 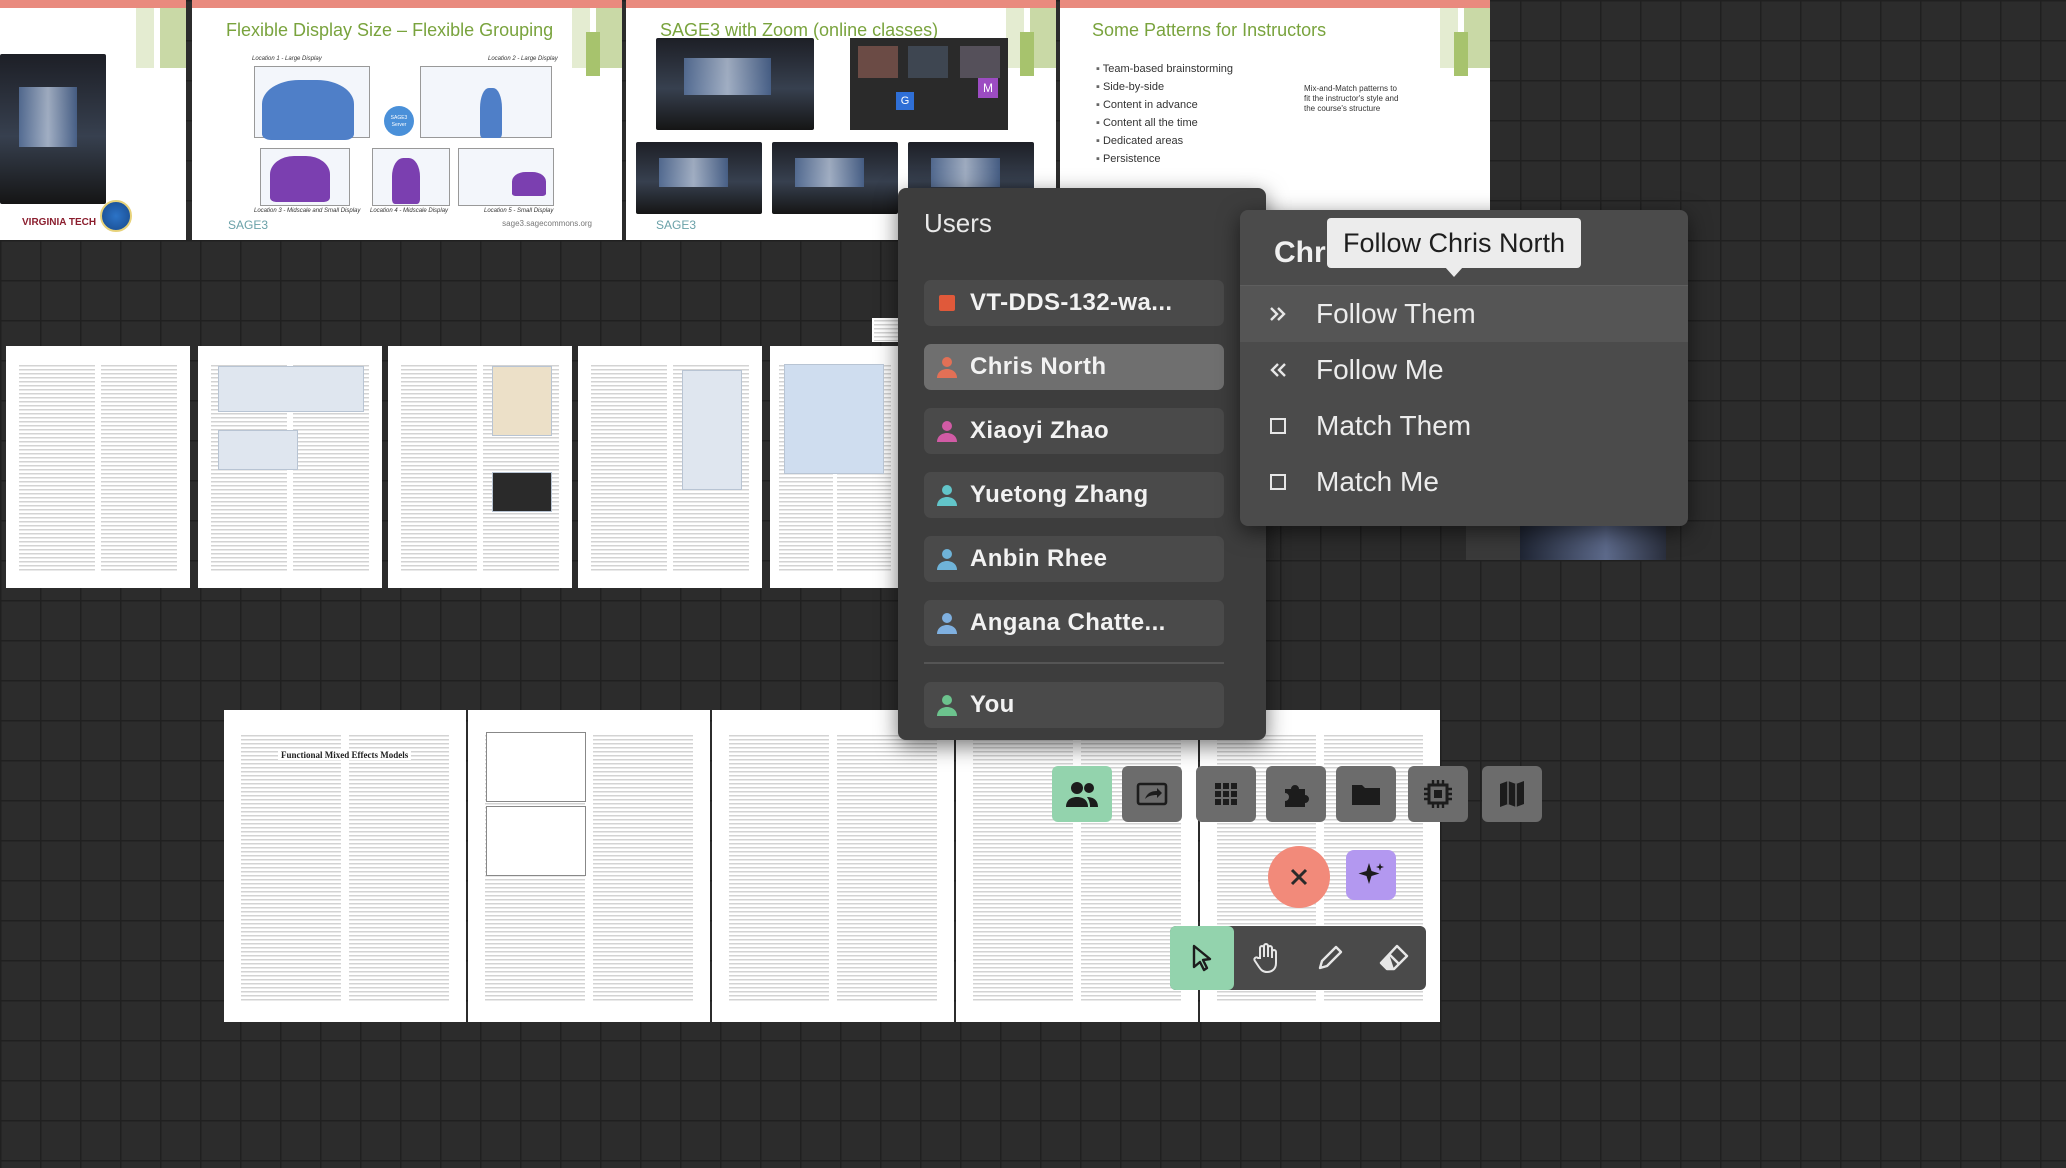 I want to click on user-item-label: Yuetong Zhang, so click(x=1059, y=494).